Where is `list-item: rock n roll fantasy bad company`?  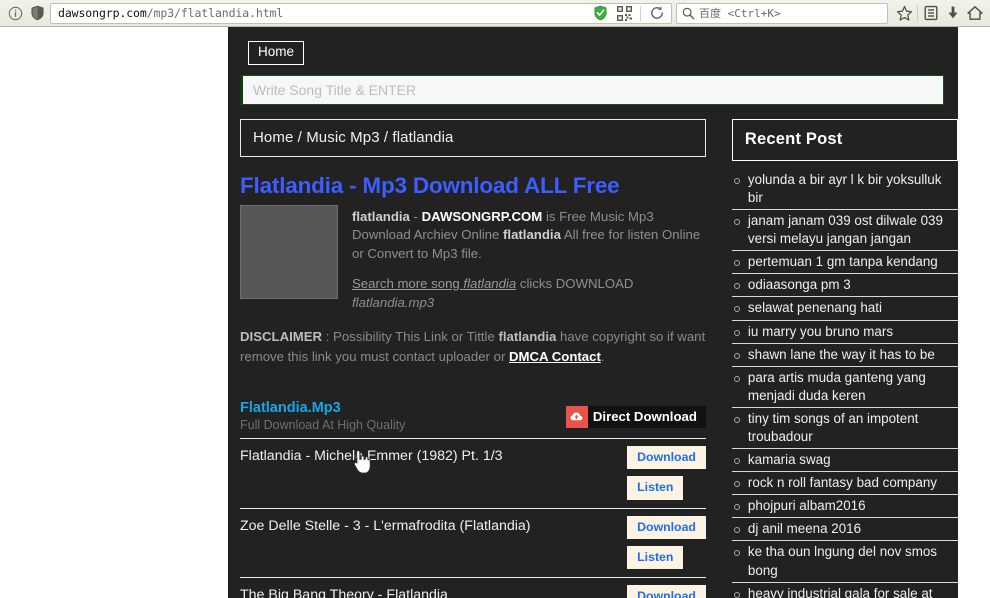 list-item: rock n roll fantasy bad company is located at coordinates (844, 485).